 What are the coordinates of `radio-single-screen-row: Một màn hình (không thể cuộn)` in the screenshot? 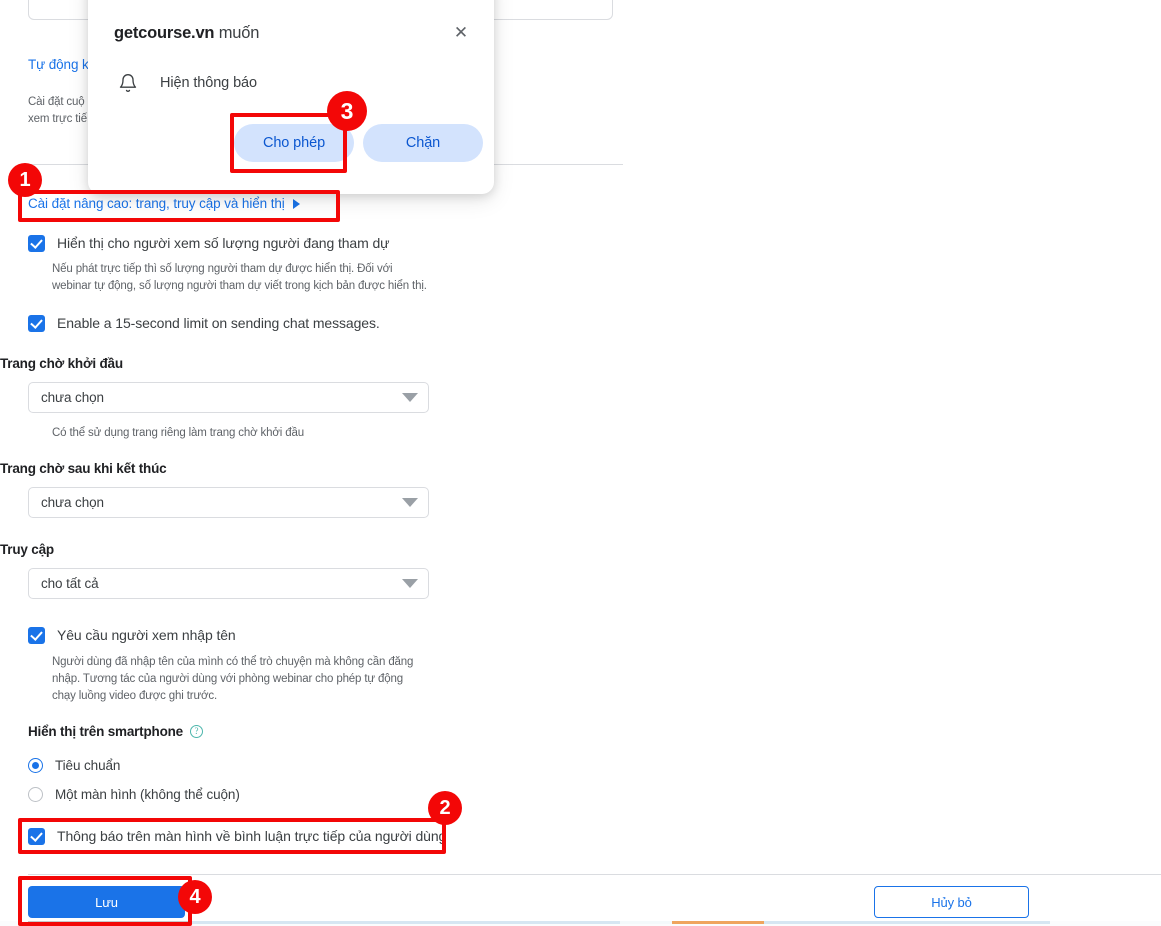 It's located at (134, 794).